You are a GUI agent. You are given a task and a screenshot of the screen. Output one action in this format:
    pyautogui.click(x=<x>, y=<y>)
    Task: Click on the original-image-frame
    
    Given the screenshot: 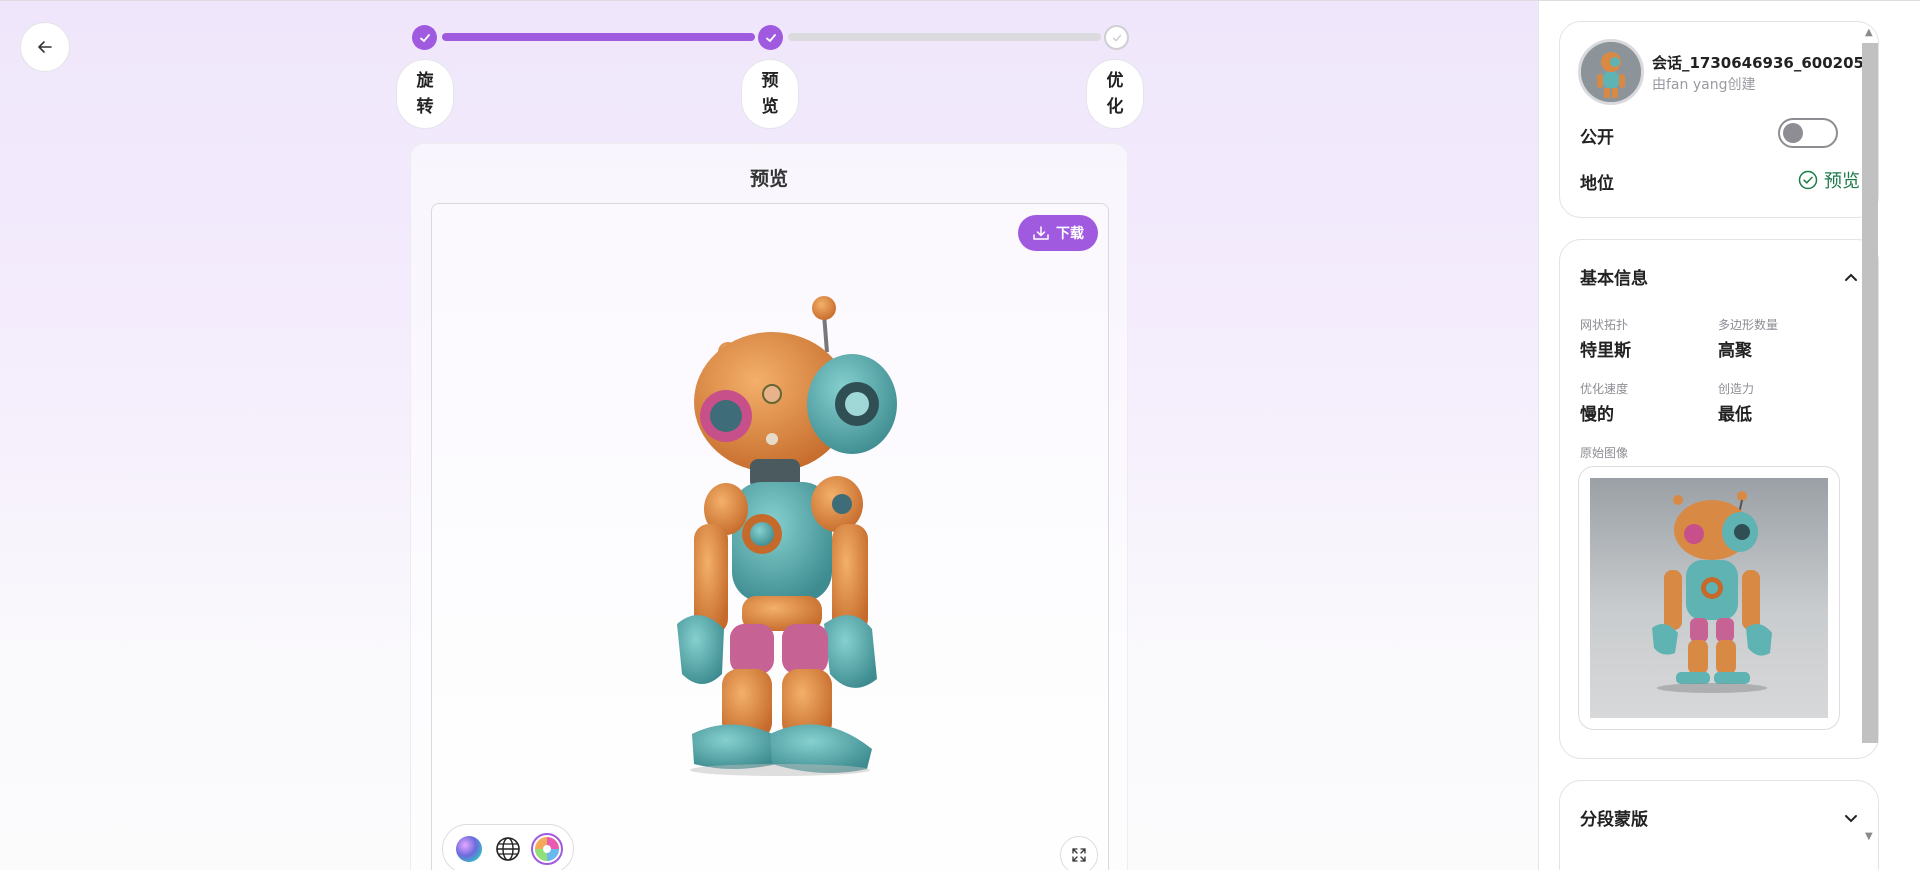 What is the action you would take?
    pyautogui.click(x=1709, y=598)
    